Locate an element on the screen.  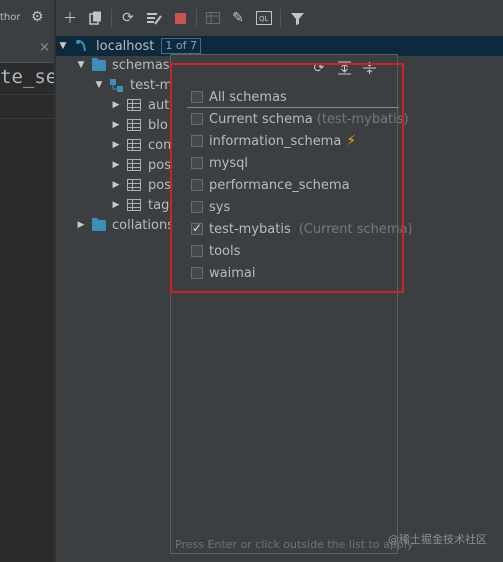
editor-tab: × is located at coordinates (27, 49).